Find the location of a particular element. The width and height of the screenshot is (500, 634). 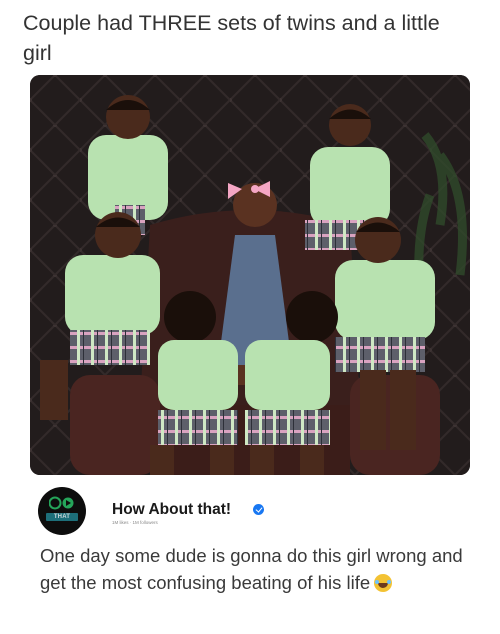

verified-badge-icon is located at coordinates (258, 509).